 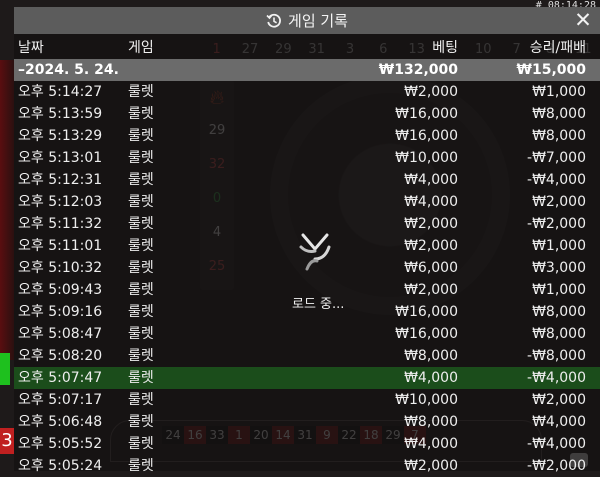 What do you see at coordinates (60, 356) in the screenshot?
I see `row-time: 오후 5:08:20` at bounding box center [60, 356].